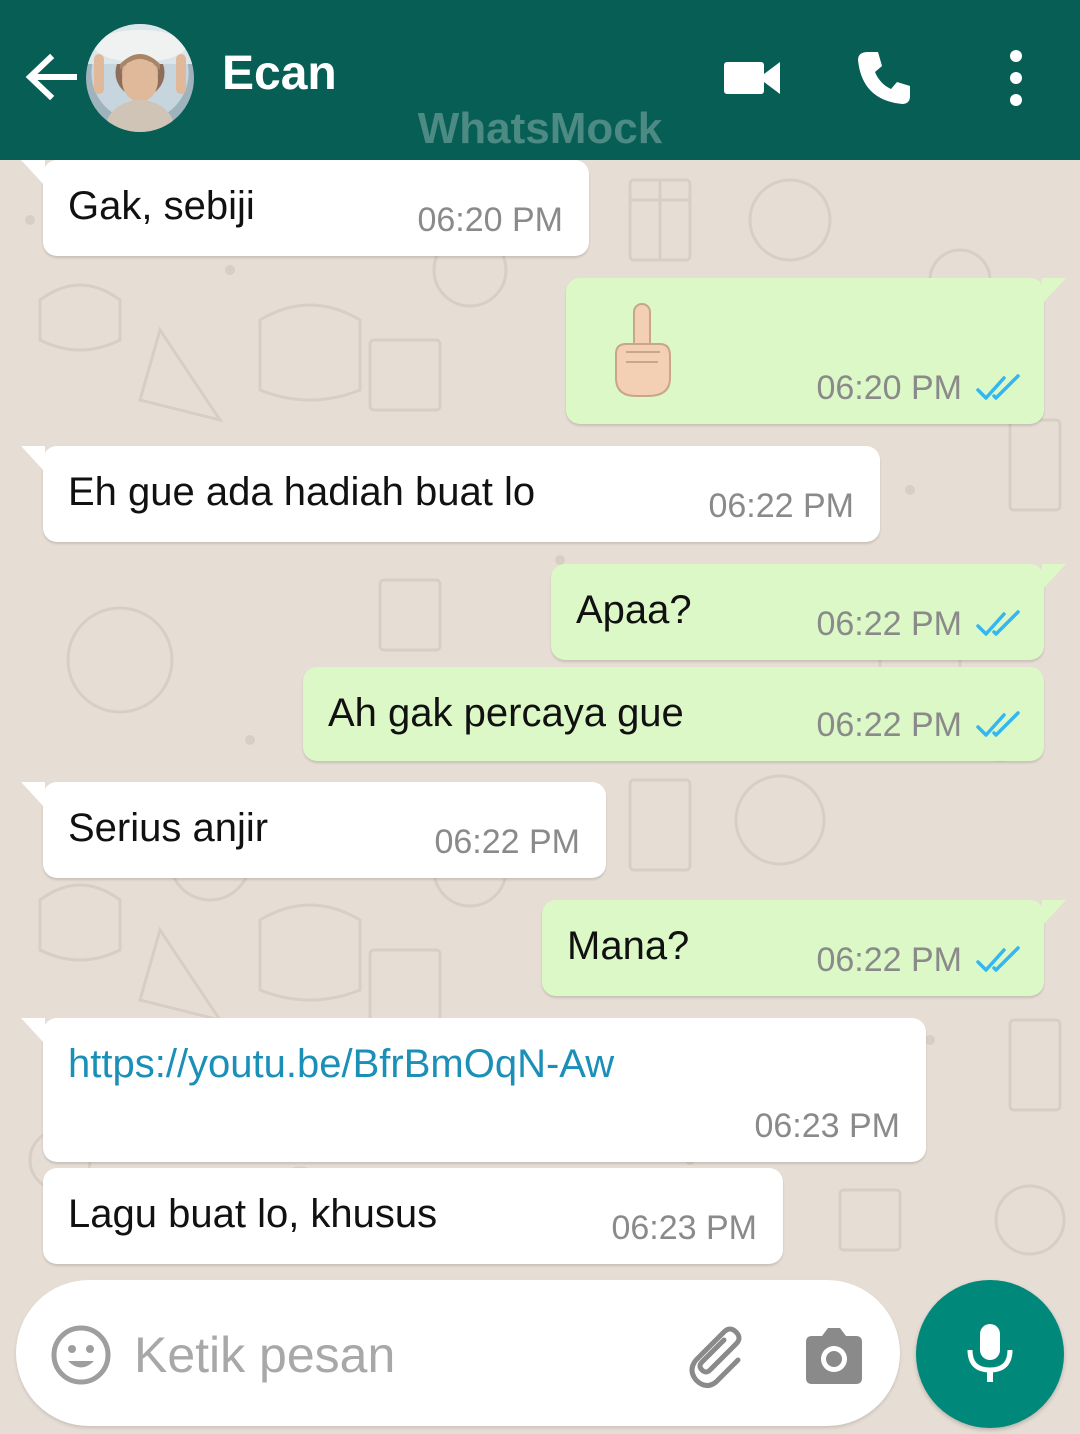 Image resolution: width=1080 pixels, height=1434 pixels. What do you see at coordinates (634, 610) in the screenshot?
I see `message-text: Apaa?` at bounding box center [634, 610].